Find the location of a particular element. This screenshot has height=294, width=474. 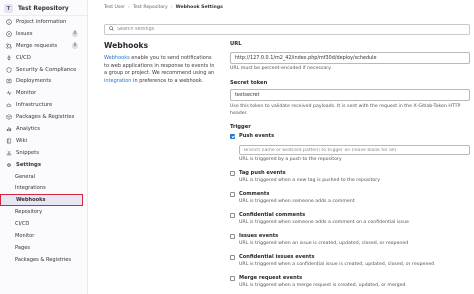

comments-label: Comments is located at coordinates (254, 194).